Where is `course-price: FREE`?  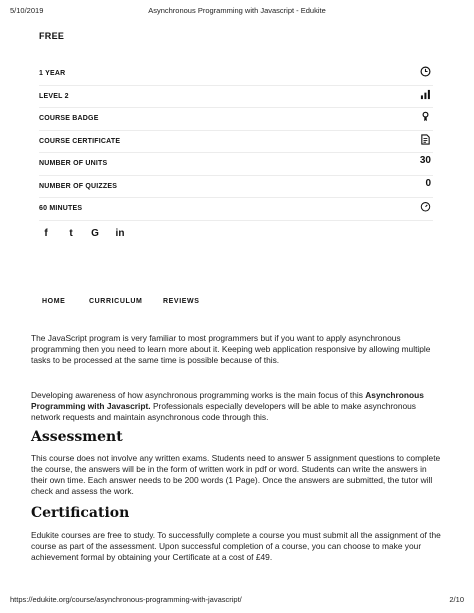 course-price: FREE is located at coordinates (52, 36).